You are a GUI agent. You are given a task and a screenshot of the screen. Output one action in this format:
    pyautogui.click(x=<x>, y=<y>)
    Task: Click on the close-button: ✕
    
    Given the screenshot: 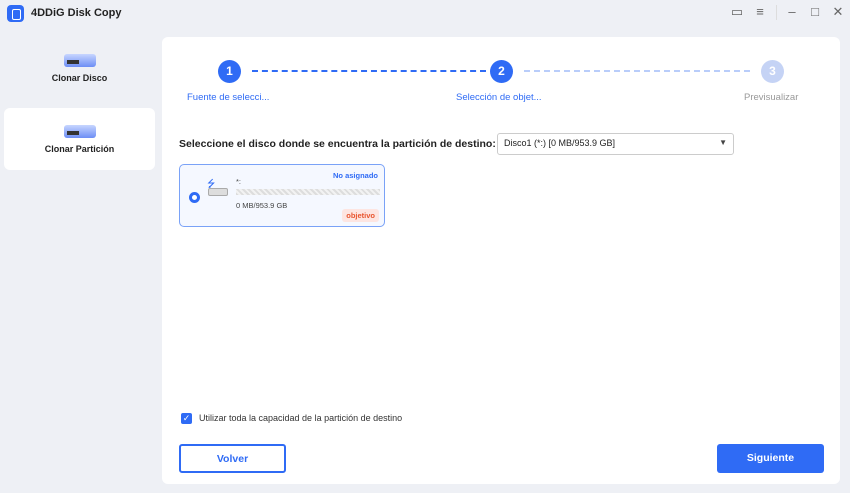 What is the action you would take?
    pyautogui.click(x=838, y=12)
    